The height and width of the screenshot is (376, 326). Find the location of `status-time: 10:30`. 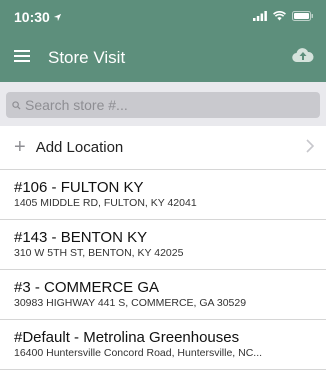

status-time: 10:30 is located at coordinates (32, 17).